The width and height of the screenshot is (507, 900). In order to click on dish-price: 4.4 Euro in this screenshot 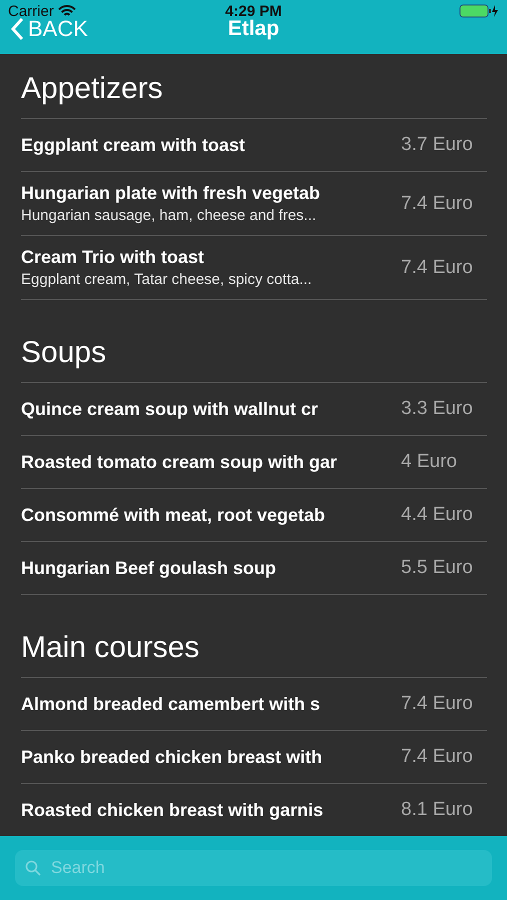, I will do `click(437, 515)`.